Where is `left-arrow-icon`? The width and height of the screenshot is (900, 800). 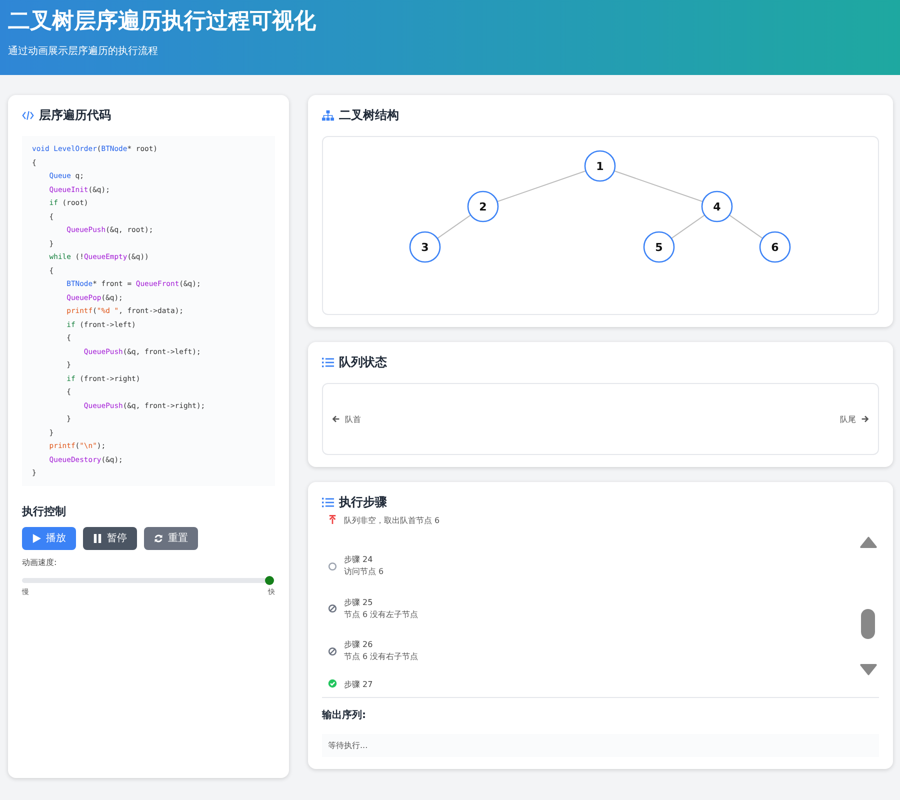
left-arrow-icon is located at coordinates (336, 419).